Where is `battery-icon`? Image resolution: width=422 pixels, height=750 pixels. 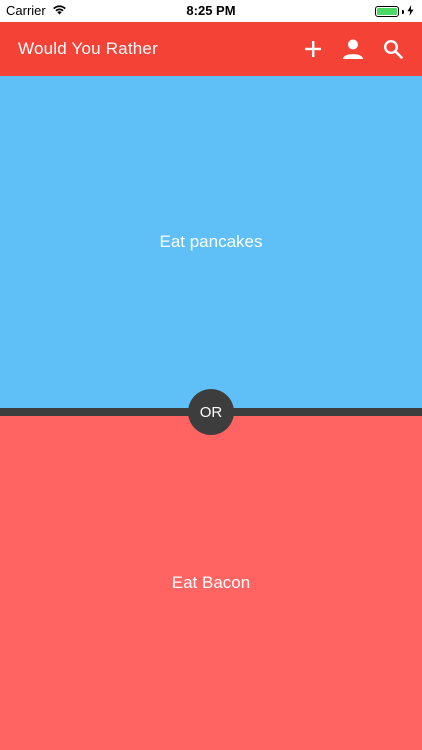
battery-icon is located at coordinates (387, 11).